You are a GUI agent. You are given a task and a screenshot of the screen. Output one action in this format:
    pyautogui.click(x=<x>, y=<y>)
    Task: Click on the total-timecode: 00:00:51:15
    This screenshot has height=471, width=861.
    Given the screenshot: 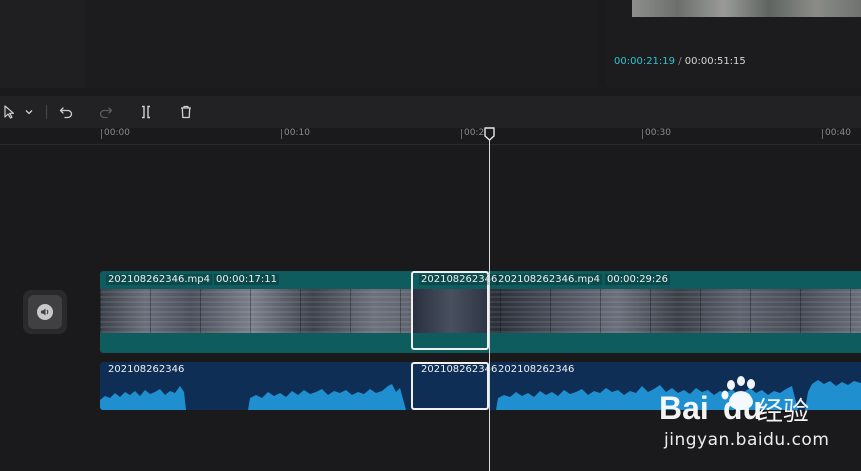 What is the action you would take?
    pyautogui.click(x=715, y=61)
    